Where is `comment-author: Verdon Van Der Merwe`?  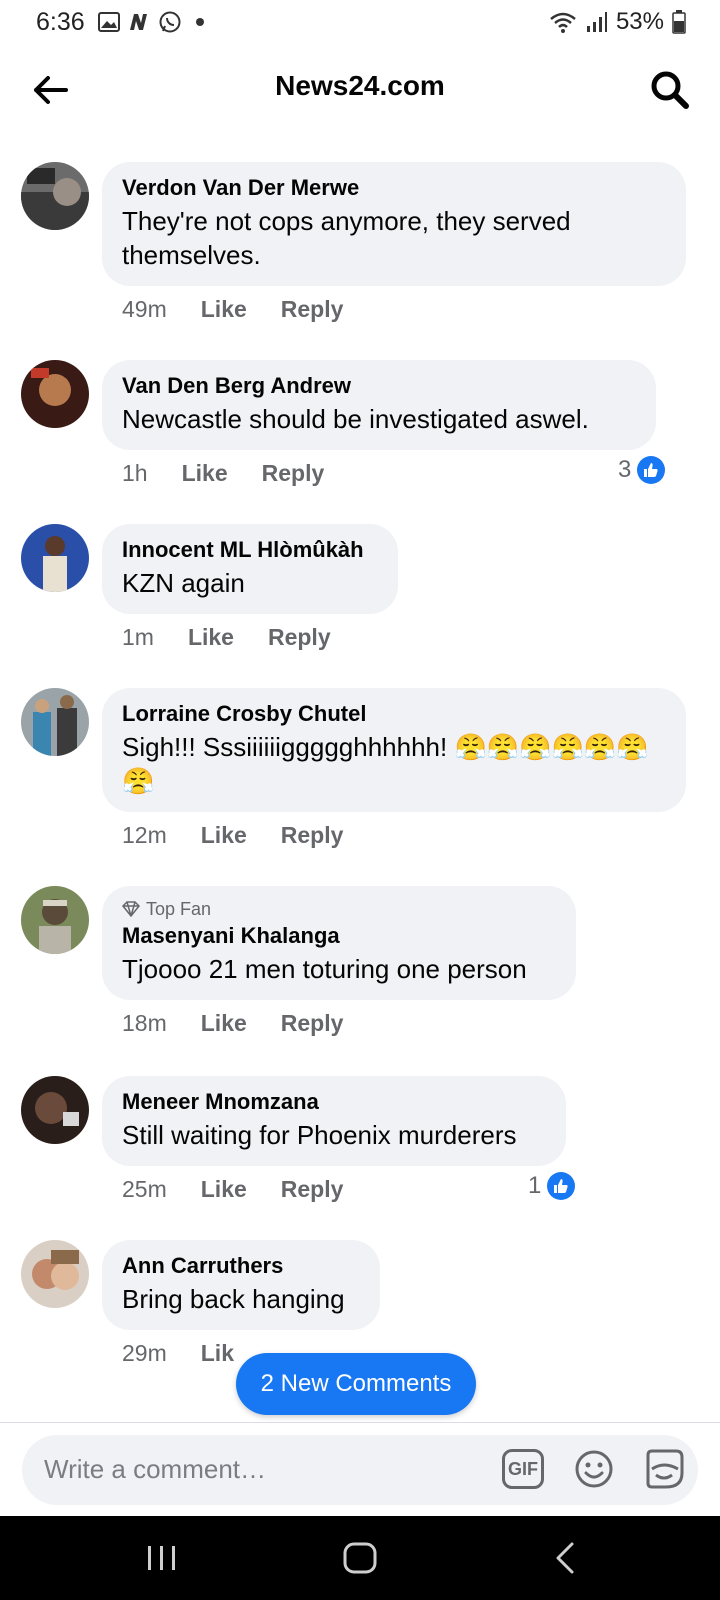 comment-author: Verdon Van Der Merwe is located at coordinates (394, 188).